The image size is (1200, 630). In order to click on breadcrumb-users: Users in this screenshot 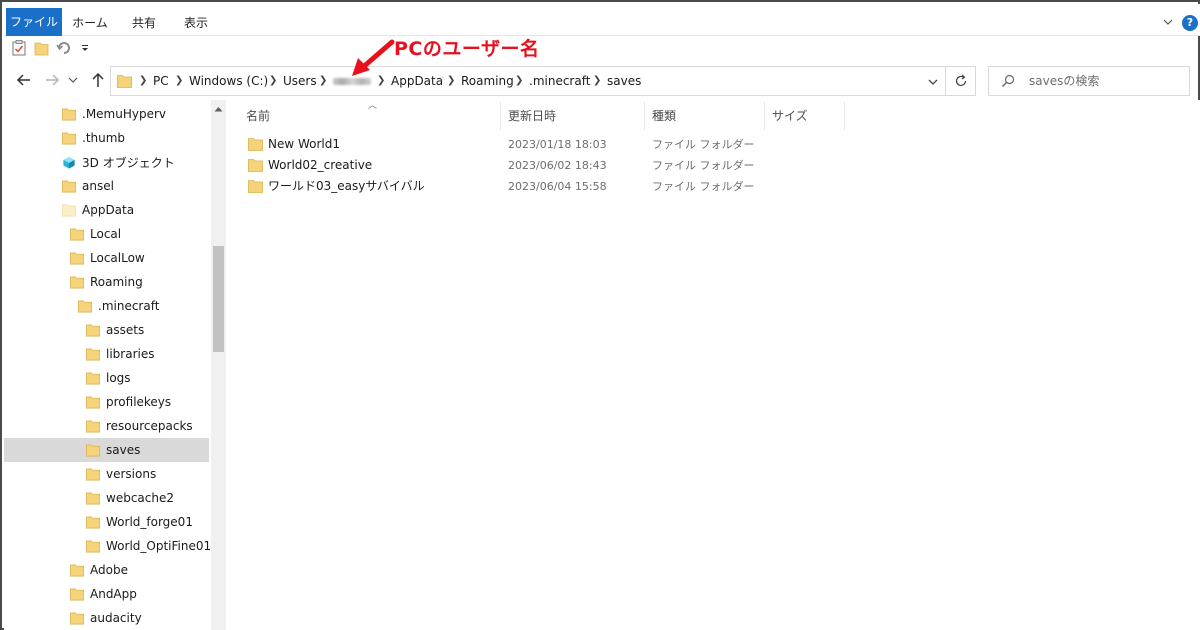, I will do `click(300, 81)`.